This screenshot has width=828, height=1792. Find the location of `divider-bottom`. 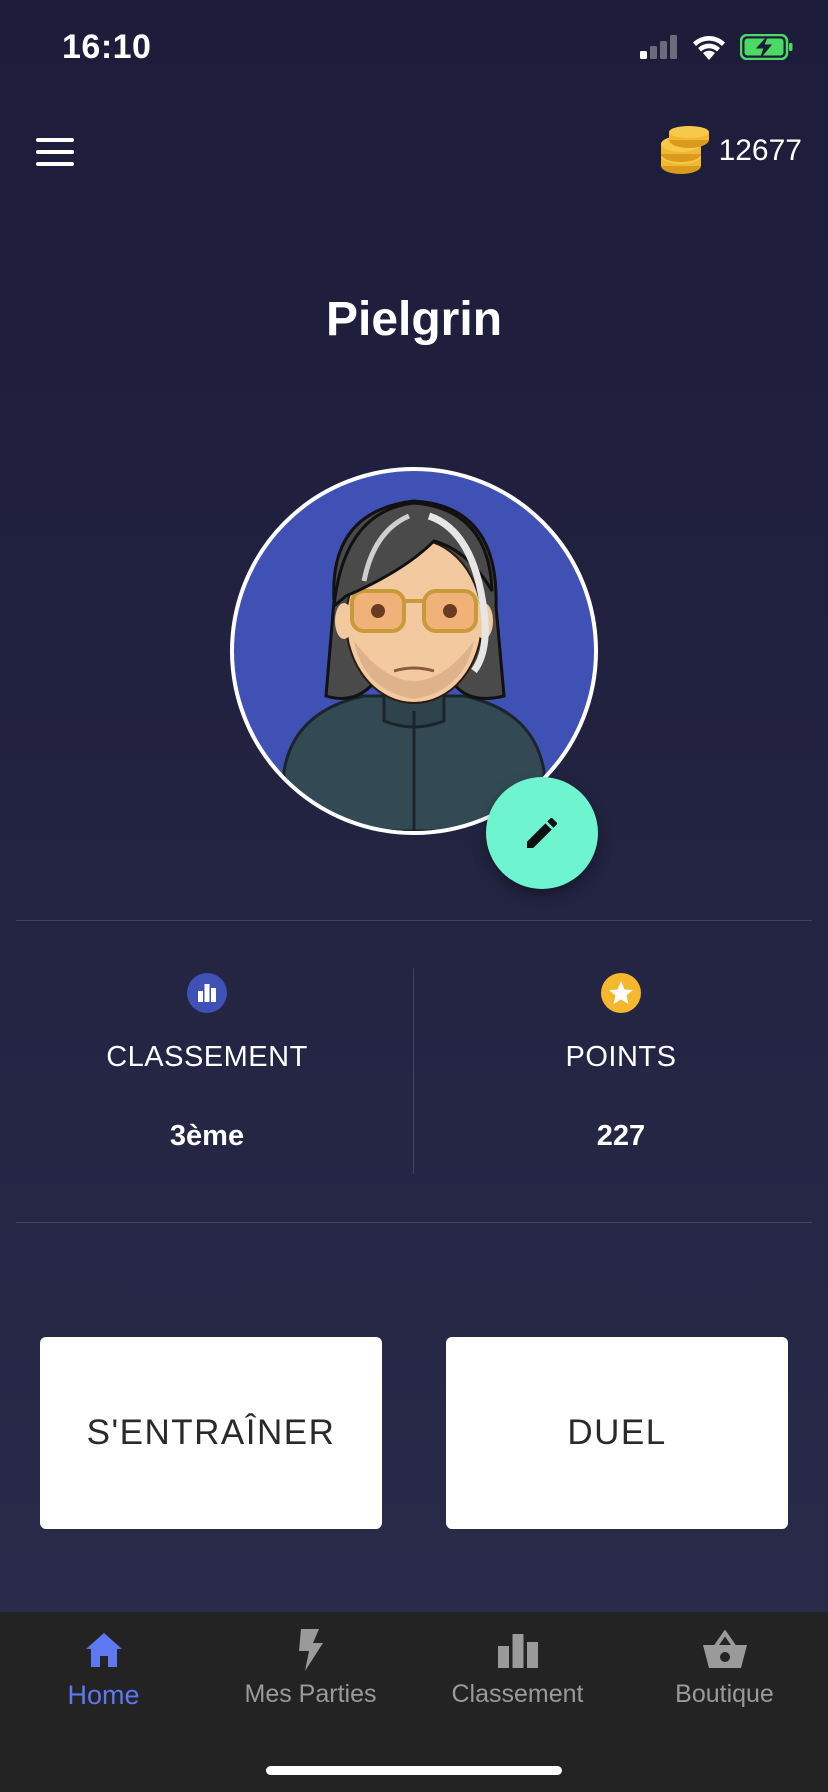

divider-bottom is located at coordinates (414, 1222).